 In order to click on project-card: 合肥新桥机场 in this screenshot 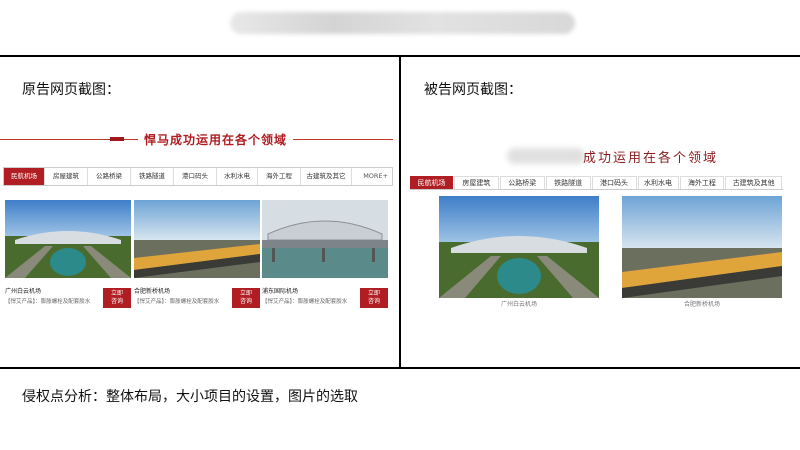, I will do `click(702, 252)`.